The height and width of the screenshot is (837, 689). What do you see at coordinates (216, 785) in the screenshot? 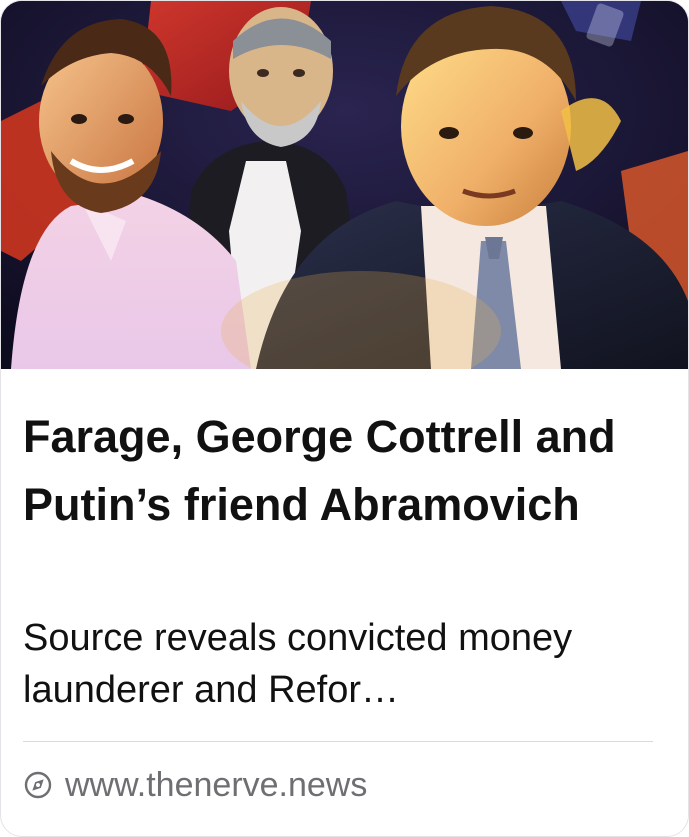
I see `source-domain: www.thenerve.news` at bounding box center [216, 785].